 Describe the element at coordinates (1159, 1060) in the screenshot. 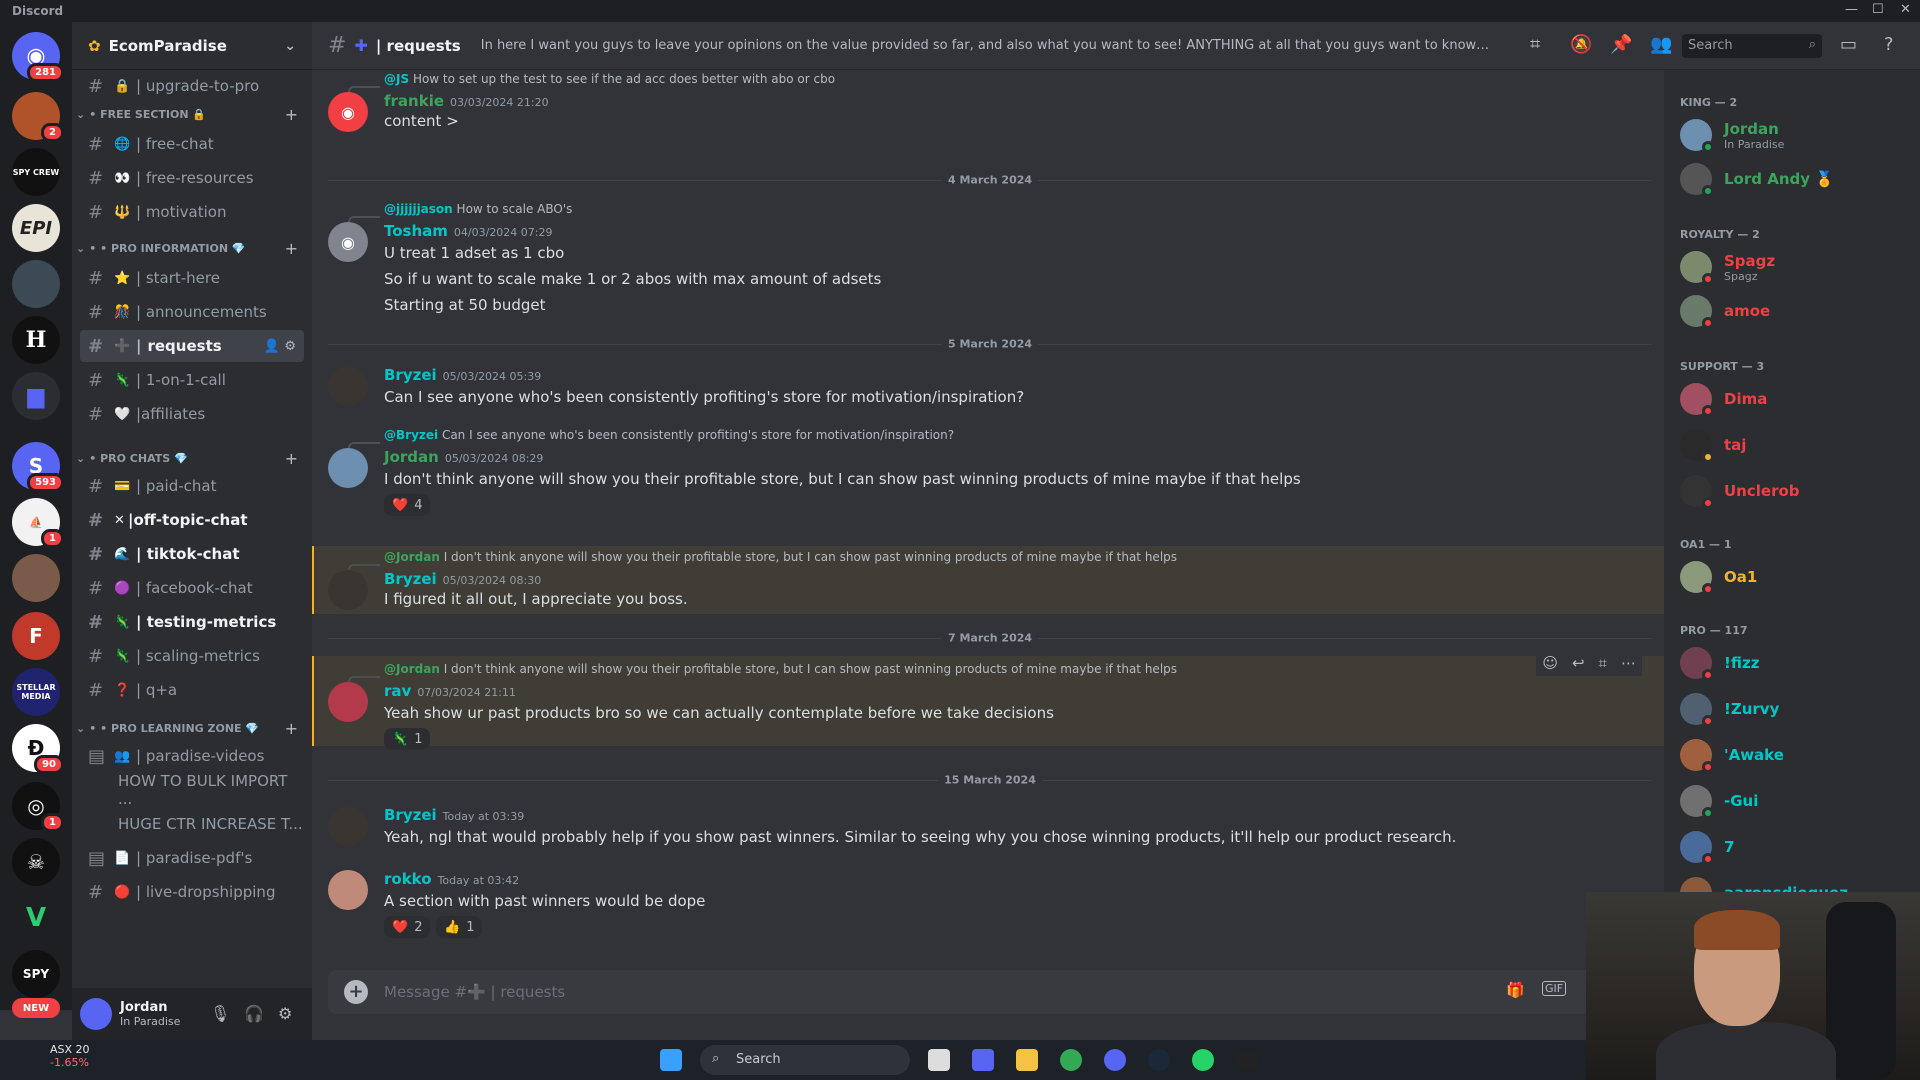

I see `steam-icon` at that location.